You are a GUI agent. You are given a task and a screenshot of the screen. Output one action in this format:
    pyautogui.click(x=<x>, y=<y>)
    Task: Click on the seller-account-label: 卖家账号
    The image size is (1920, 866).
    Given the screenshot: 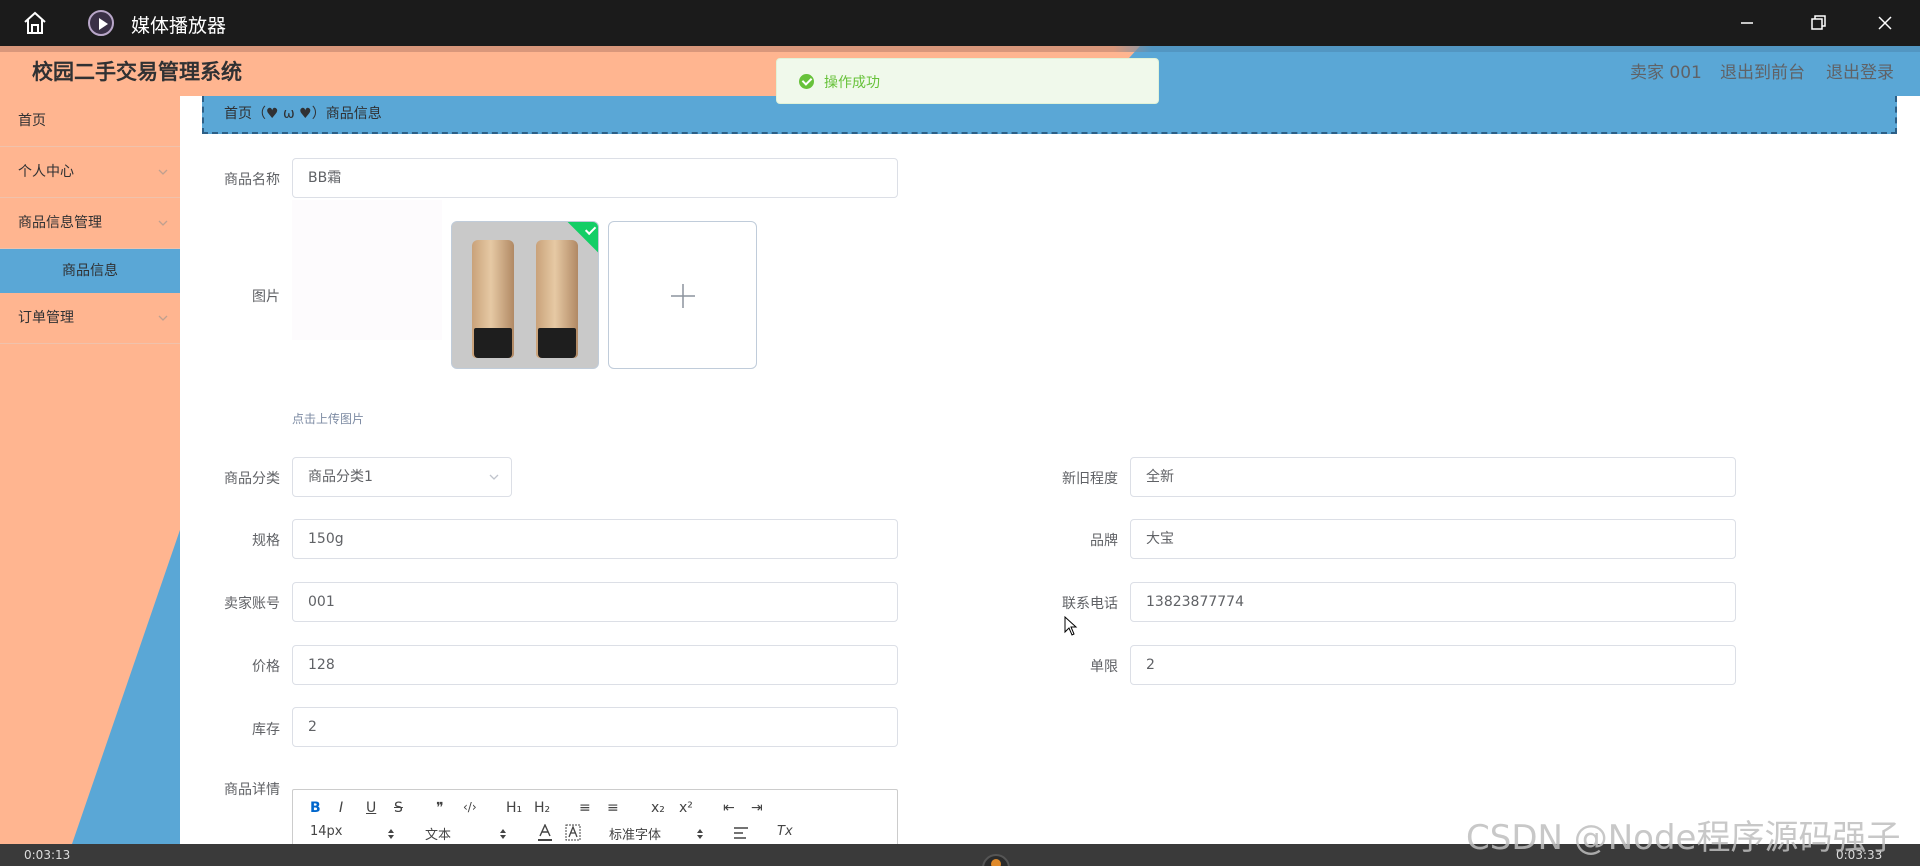 What is the action you would take?
    pyautogui.click(x=252, y=604)
    